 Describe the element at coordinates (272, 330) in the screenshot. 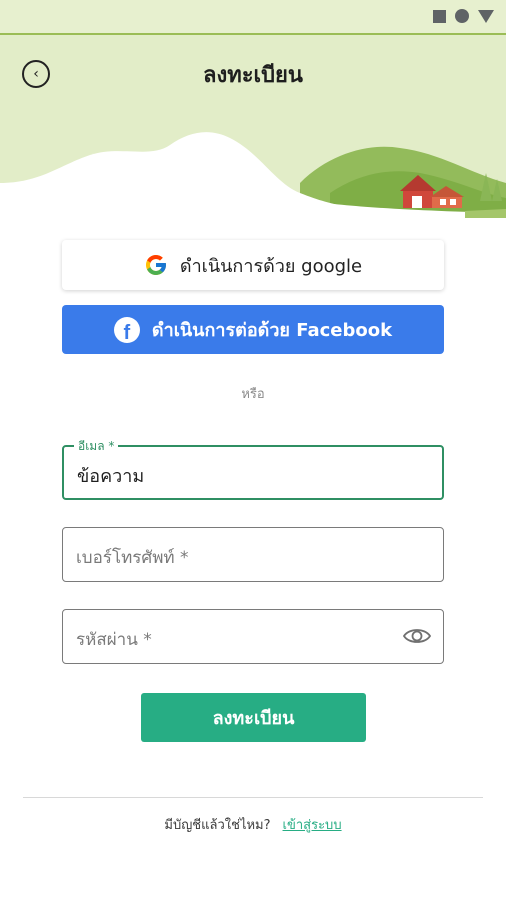

I see `facebook-button-label: ดำเนินการต่อด้วย Facebook` at that location.